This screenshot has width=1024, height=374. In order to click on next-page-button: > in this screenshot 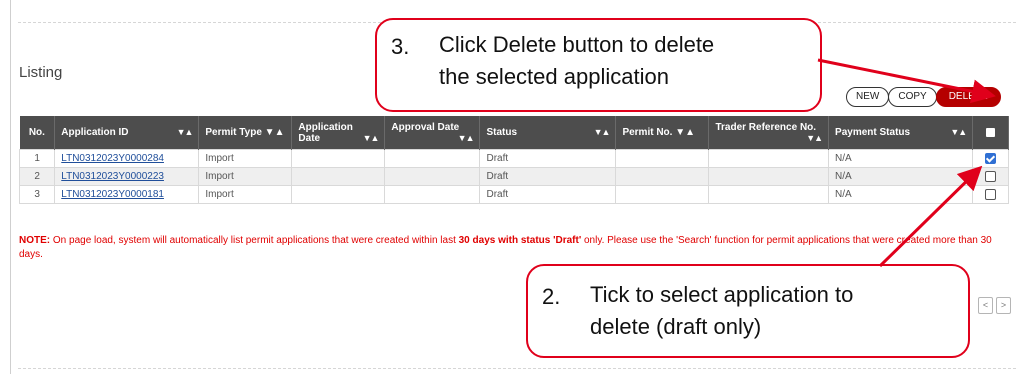, I will do `click(1003, 305)`.